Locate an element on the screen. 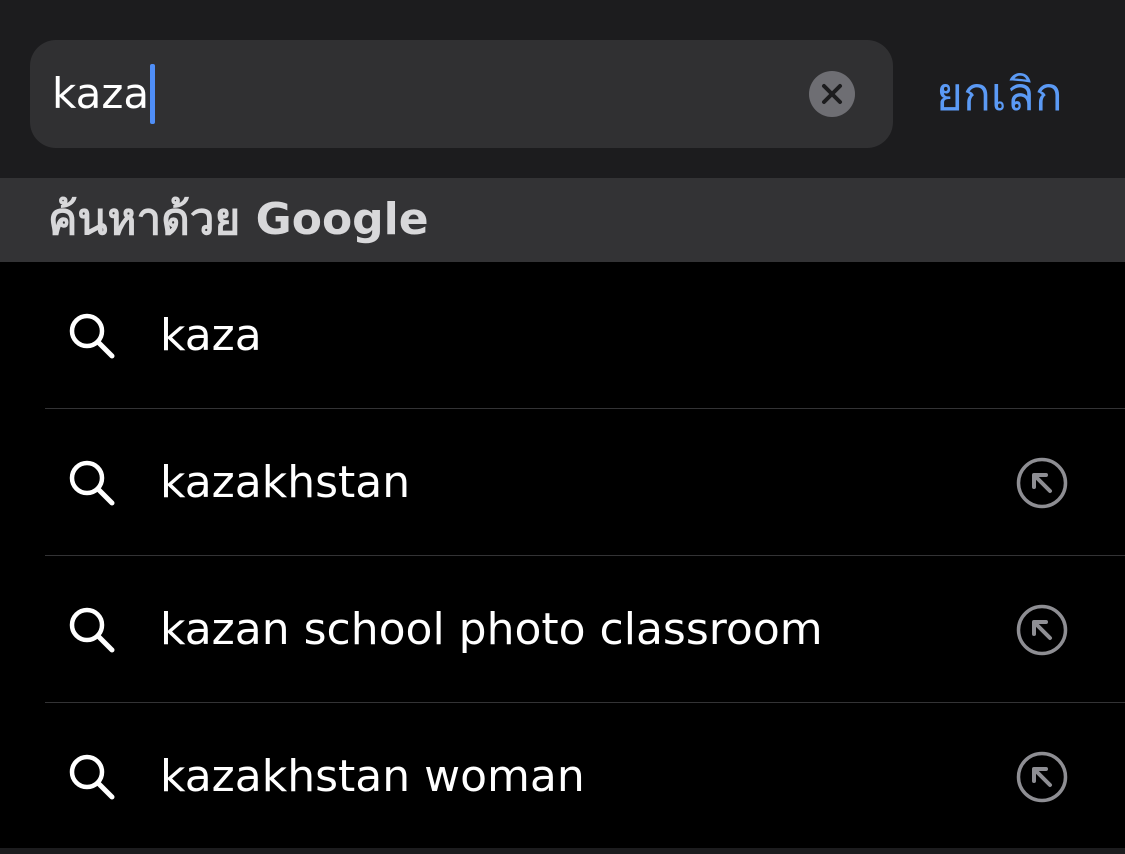 This screenshot has width=1125, height=854. suggestion-label: kaza is located at coordinates (211, 335).